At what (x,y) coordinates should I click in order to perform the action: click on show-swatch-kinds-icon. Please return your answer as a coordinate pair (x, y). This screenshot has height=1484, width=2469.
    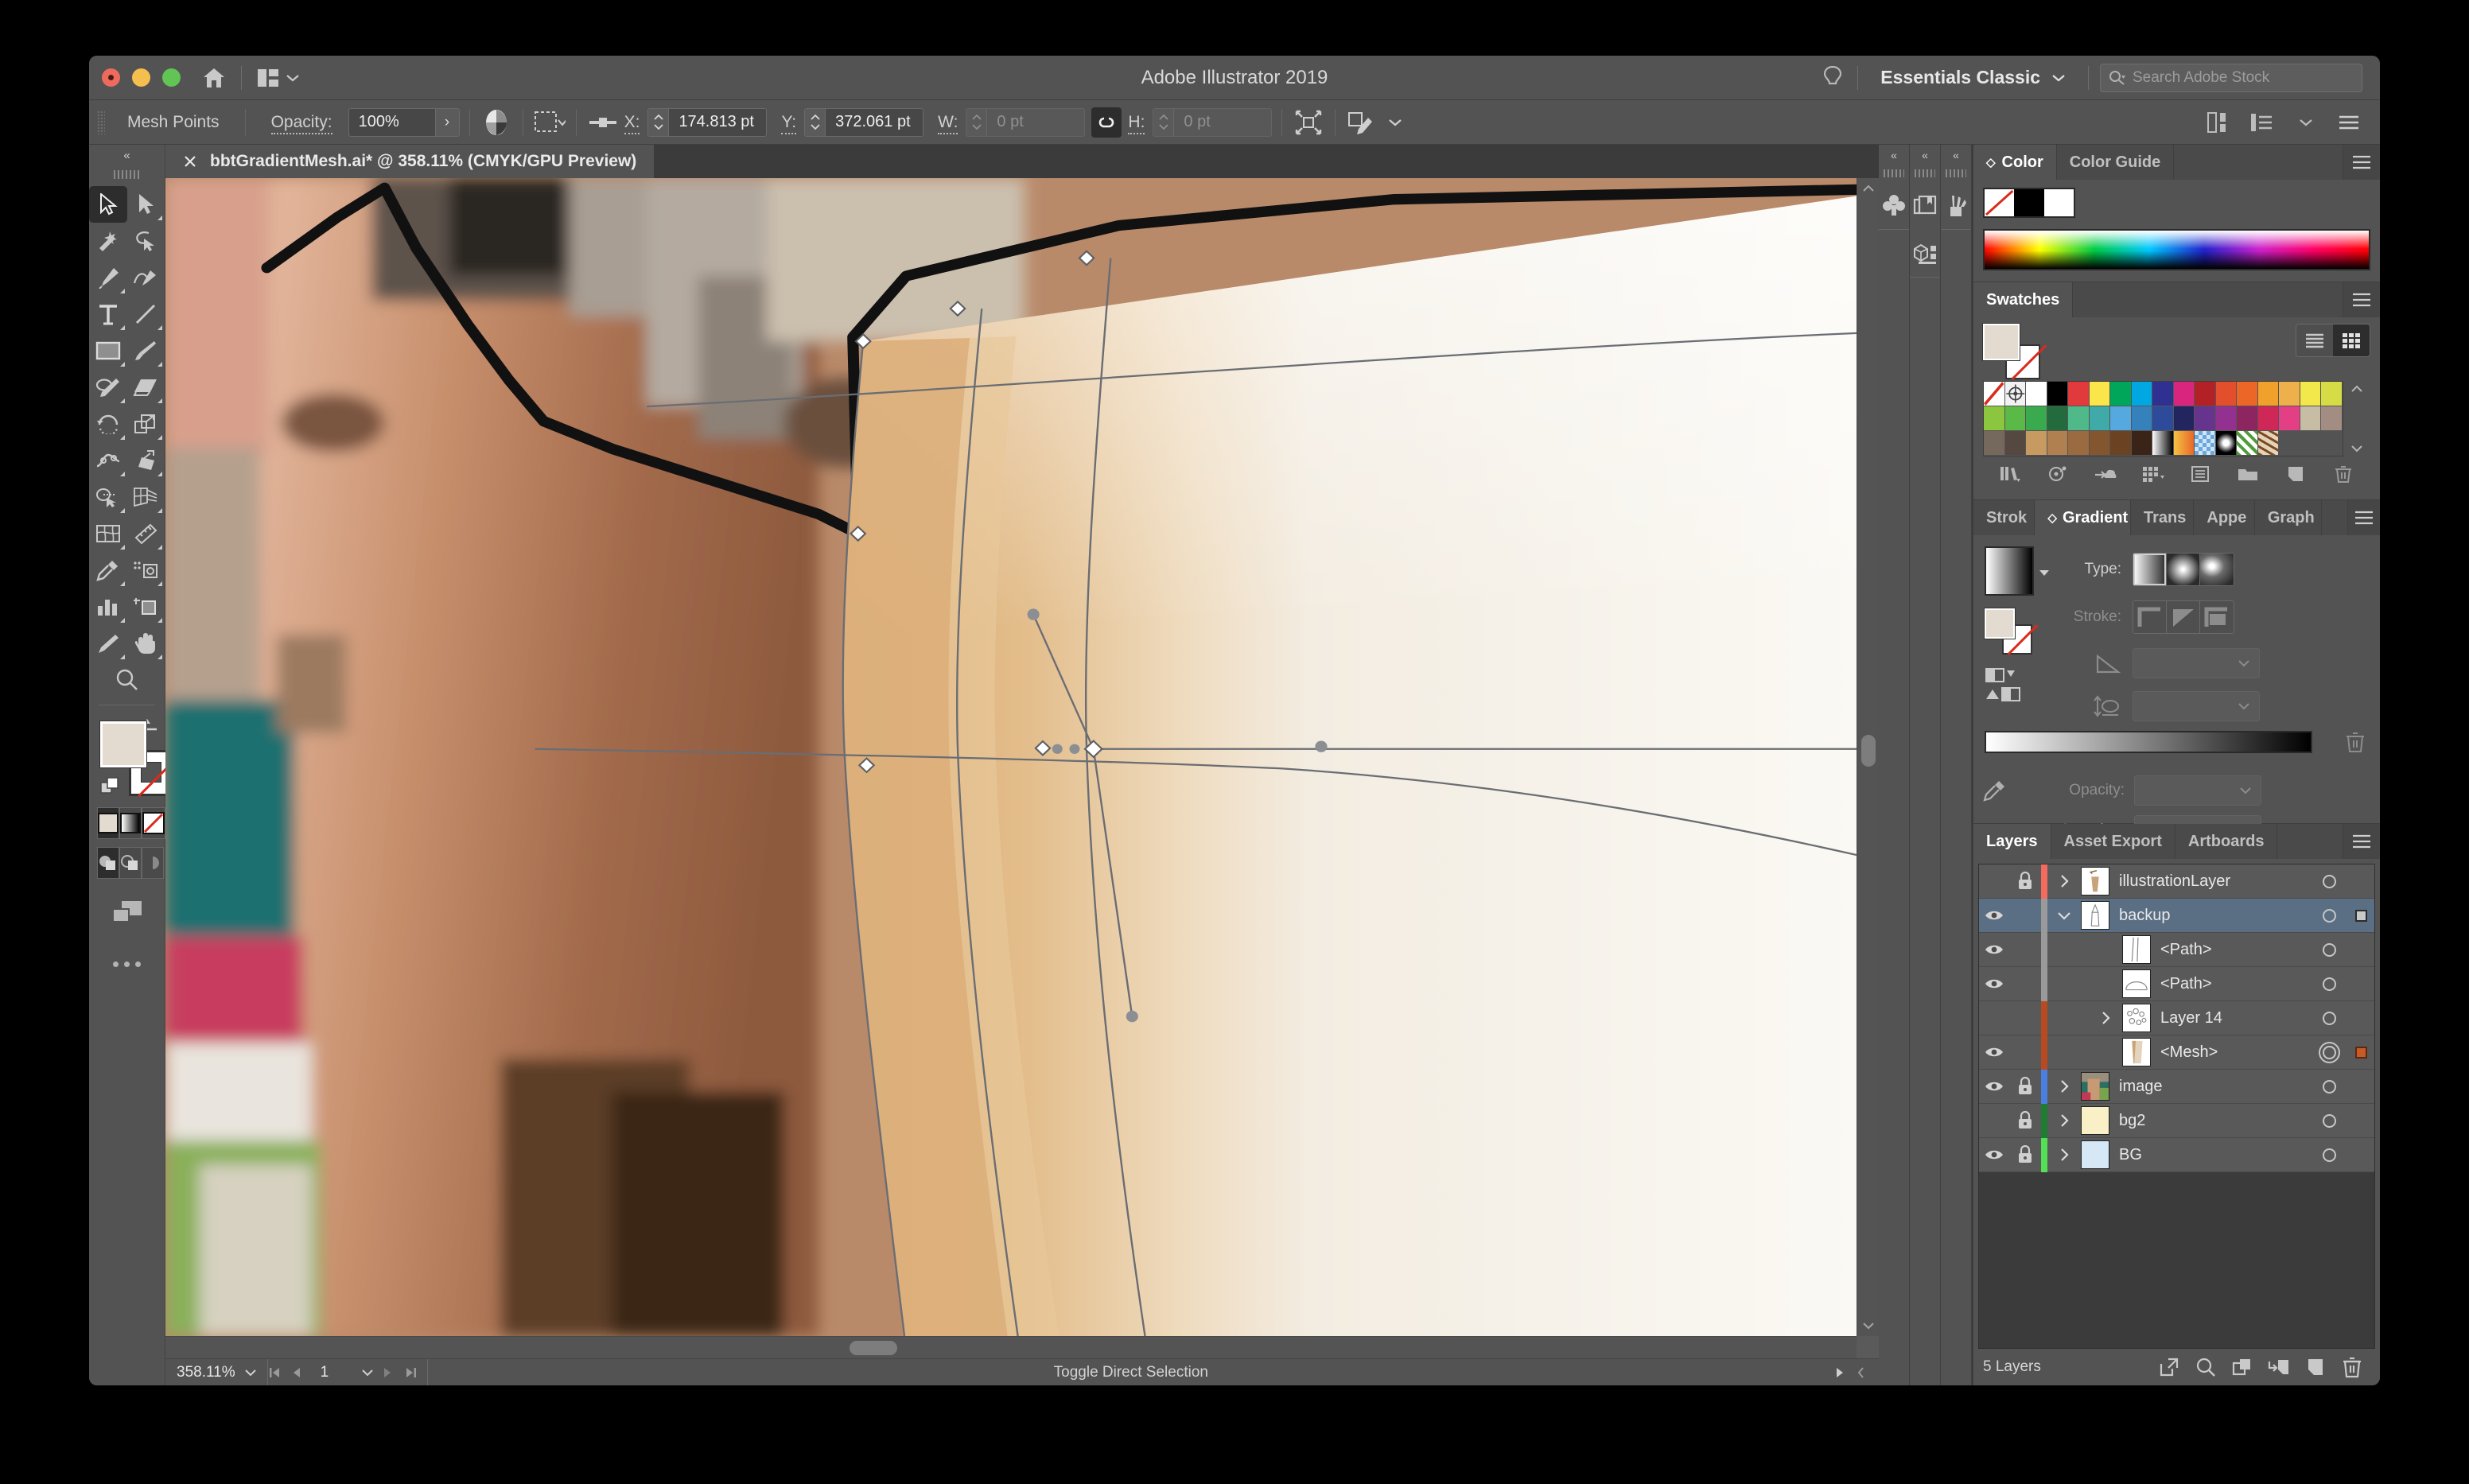
    Looking at the image, I should click on (2153, 474).